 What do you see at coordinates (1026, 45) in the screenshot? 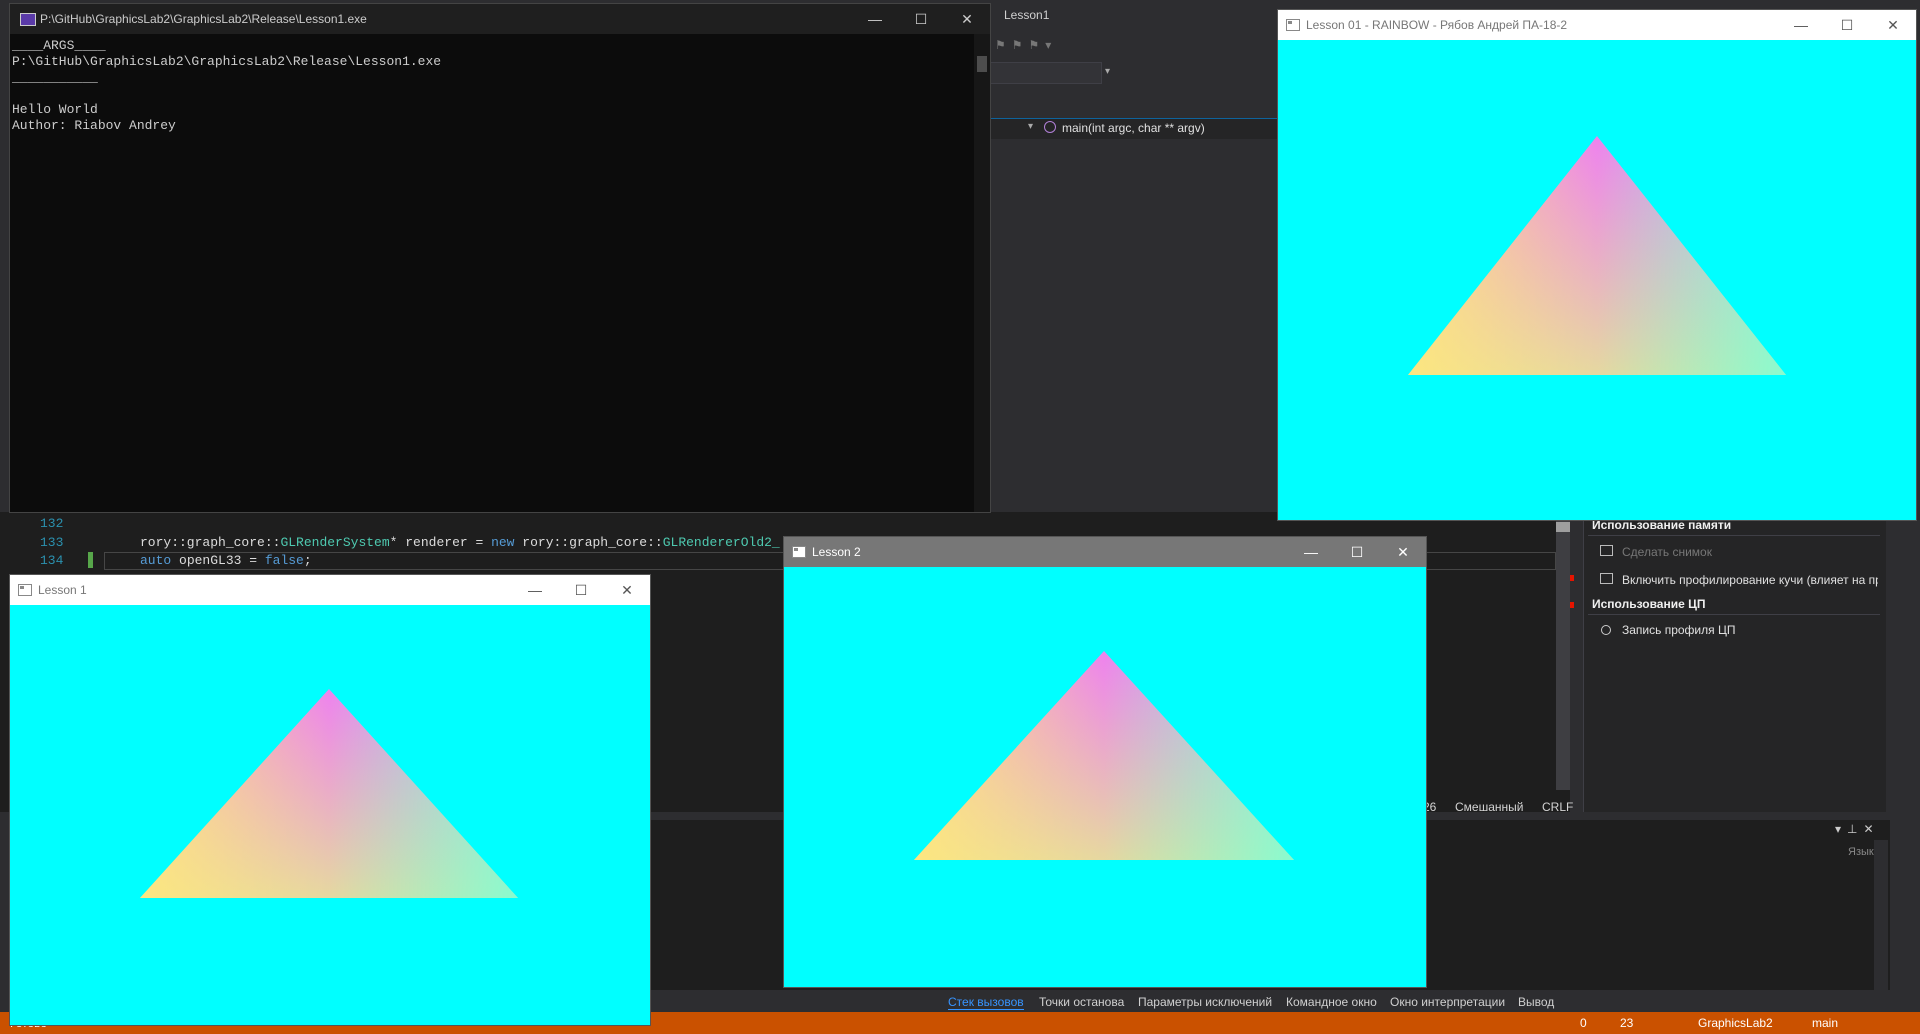
I see `toolbar-bookmark-icons: ⚑⚑⚑▾` at bounding box center [1026, 45].